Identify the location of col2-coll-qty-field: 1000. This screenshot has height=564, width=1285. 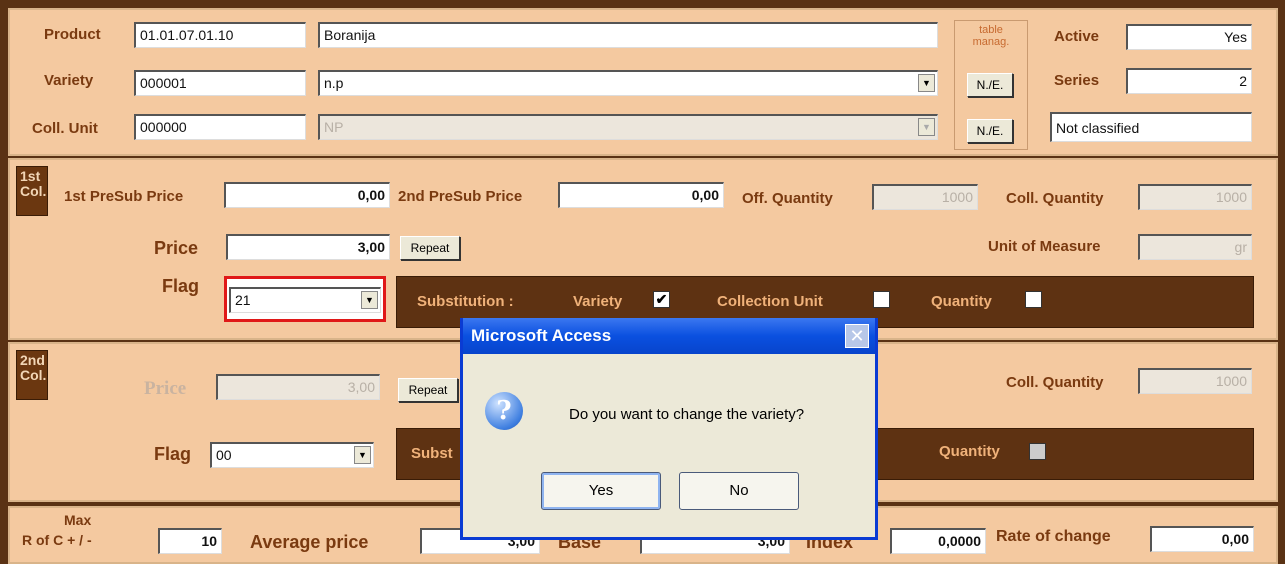
(1195, 381).